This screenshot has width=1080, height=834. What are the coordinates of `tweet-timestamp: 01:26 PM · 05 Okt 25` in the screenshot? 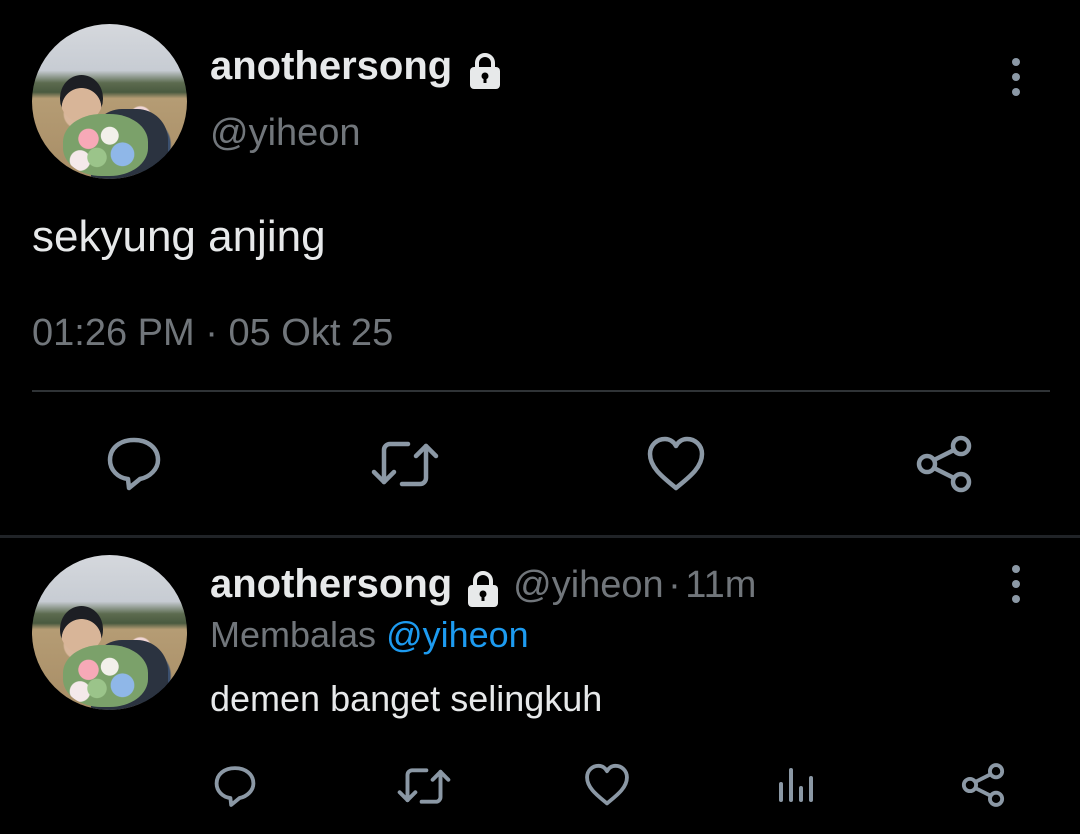 It's located at (212, 333).